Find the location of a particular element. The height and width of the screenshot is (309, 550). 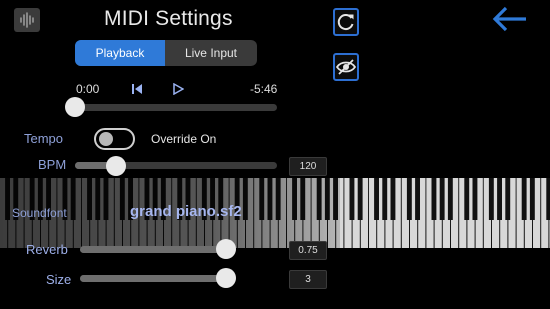

back-arrow-icon is located at coordinates (509, 19).